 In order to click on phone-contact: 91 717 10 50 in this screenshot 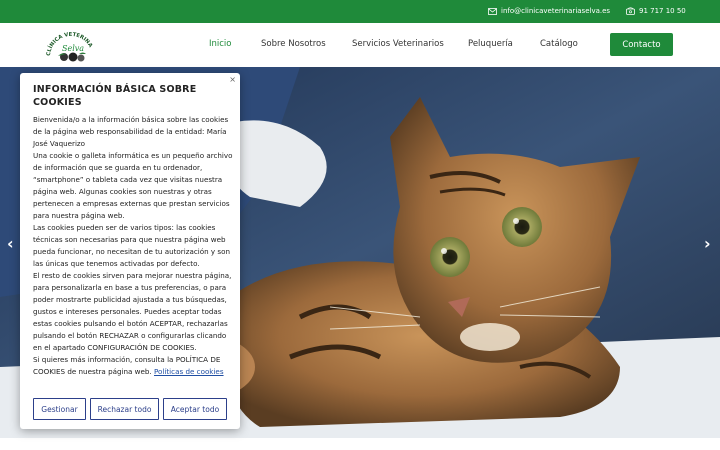, I will do `click(656, 11)`.